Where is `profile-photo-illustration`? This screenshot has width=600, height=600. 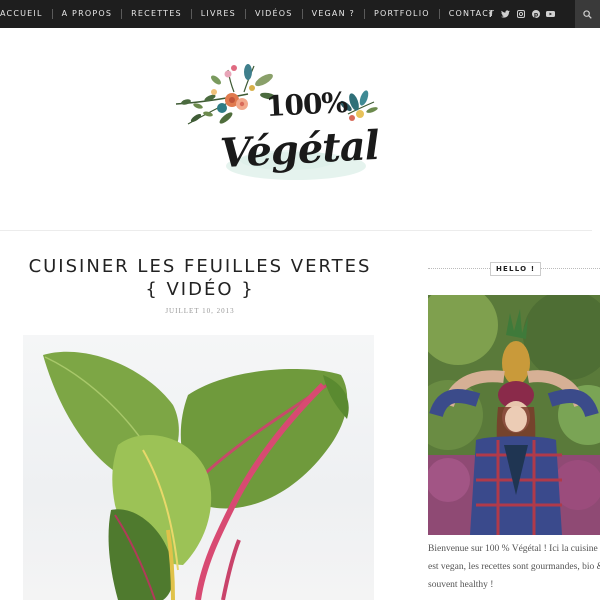 profile-photo-illustration is located at coordinates (514, 415).